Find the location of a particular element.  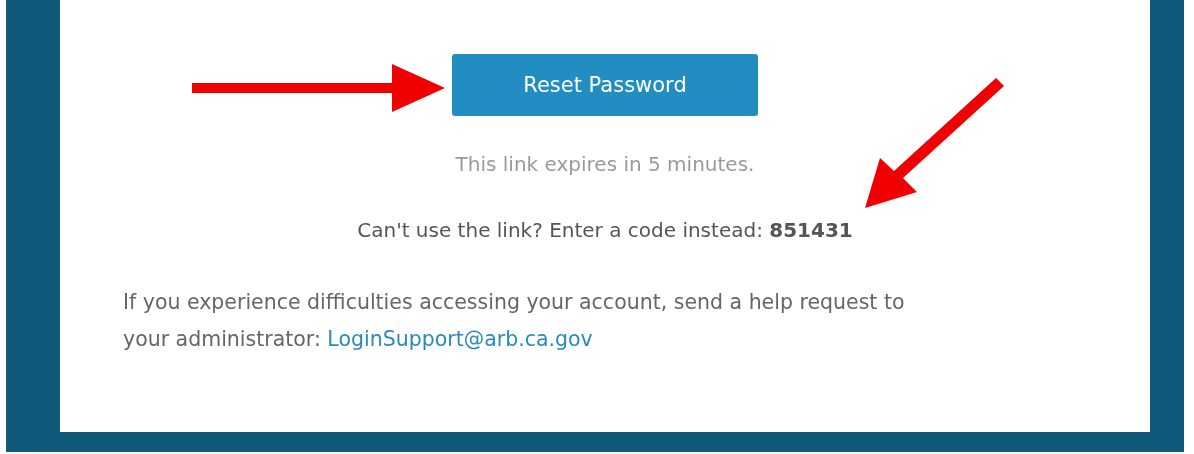

reset-password-button: Reset Password is located at coordinates (605, 85).